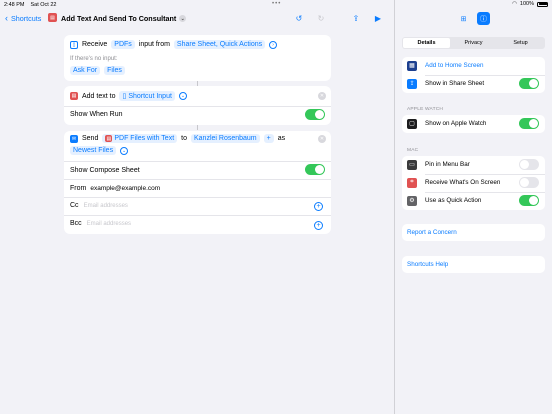  I want to click on add-cc-icon: +, so click(318, 206).